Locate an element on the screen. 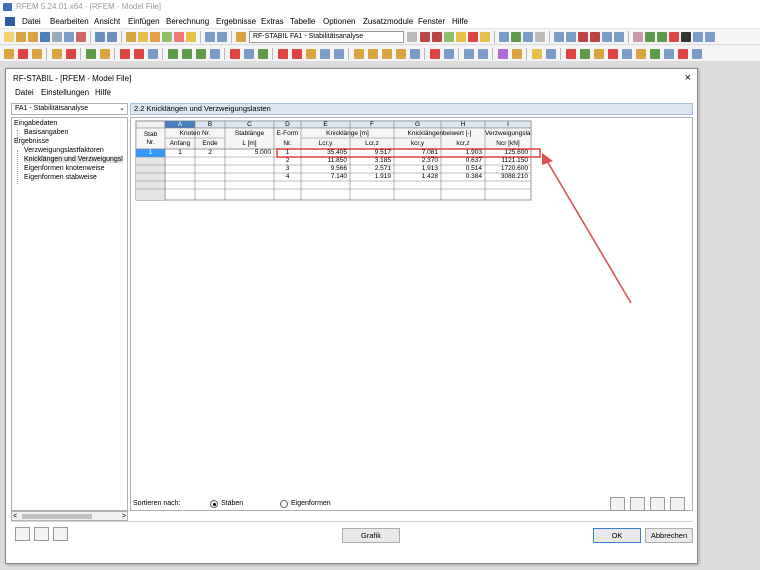  stress-icon is located at coordinates (311, 54).